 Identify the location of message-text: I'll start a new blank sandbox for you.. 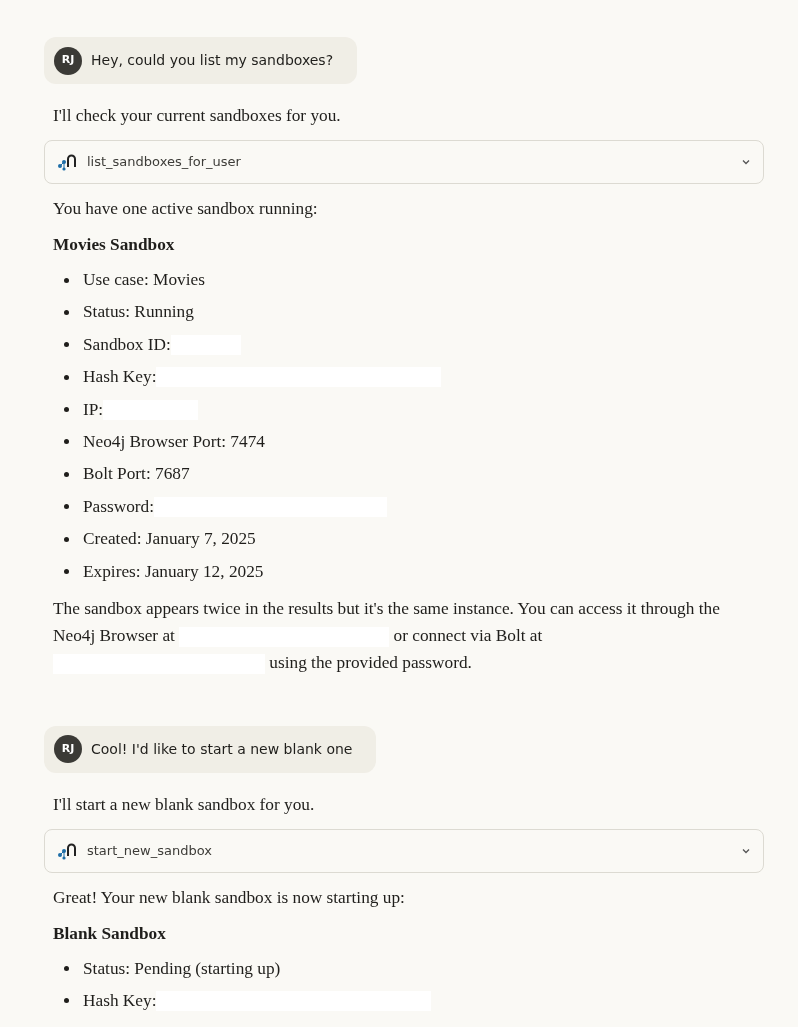
(184, 804).